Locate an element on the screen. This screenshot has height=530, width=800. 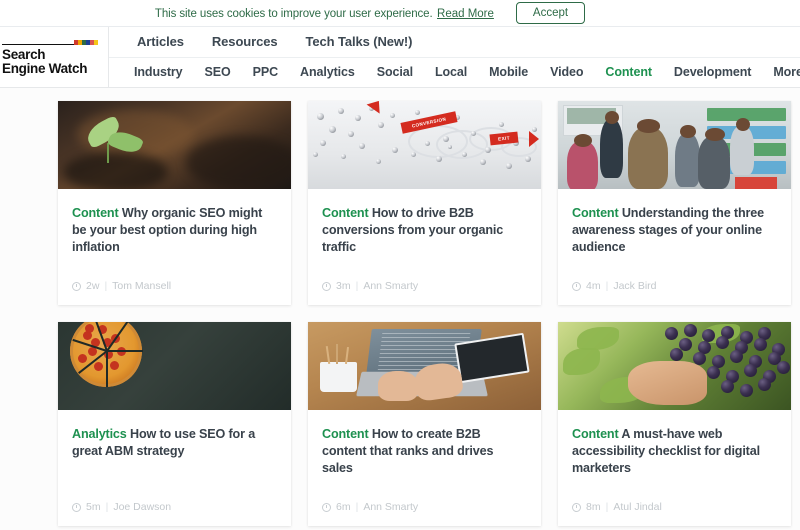
article-category: Analytics is located at coordinates (99, 434).